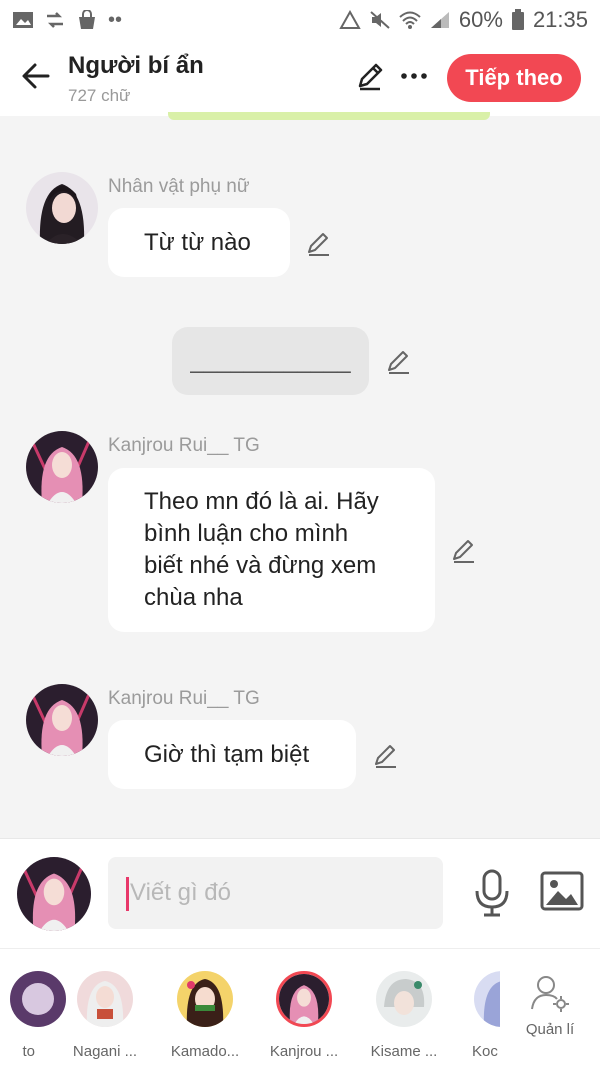 Image resolution: width=600 pixels, height=1067 pixels. Describe the element at coordinates (62, 208) in the screenshot. I see `female-character-avatar` at that location.